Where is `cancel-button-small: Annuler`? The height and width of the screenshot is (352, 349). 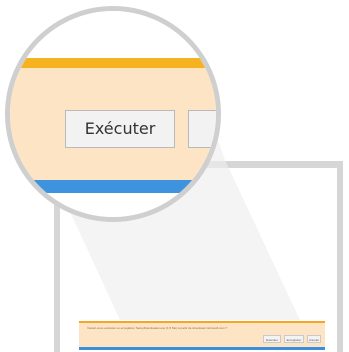
cancel-button-small: Annuler is located at coordinates (314, 339).